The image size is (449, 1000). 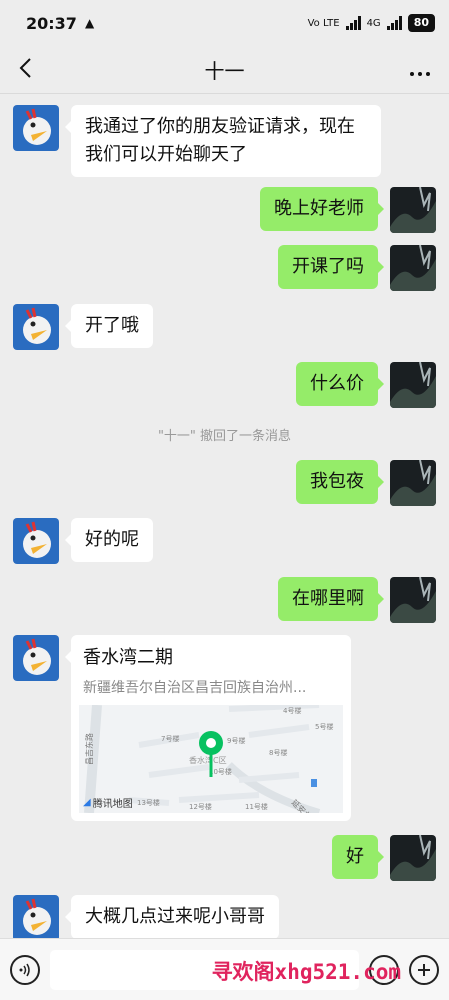 What do you see at coordinates (51, 23) in the screenshot?
I see `status-time: 20:37` at bounding box center [51, 23].